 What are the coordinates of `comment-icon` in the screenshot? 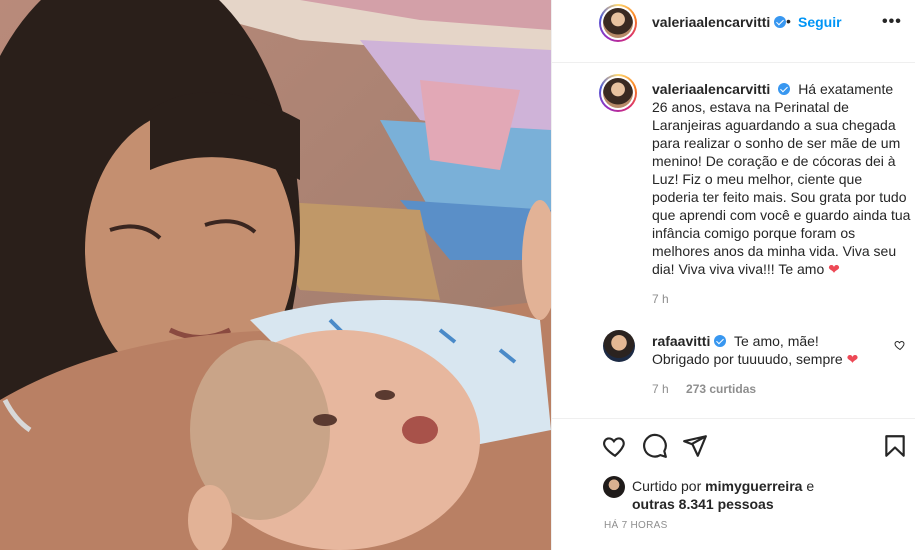 It's located at (655, 446).